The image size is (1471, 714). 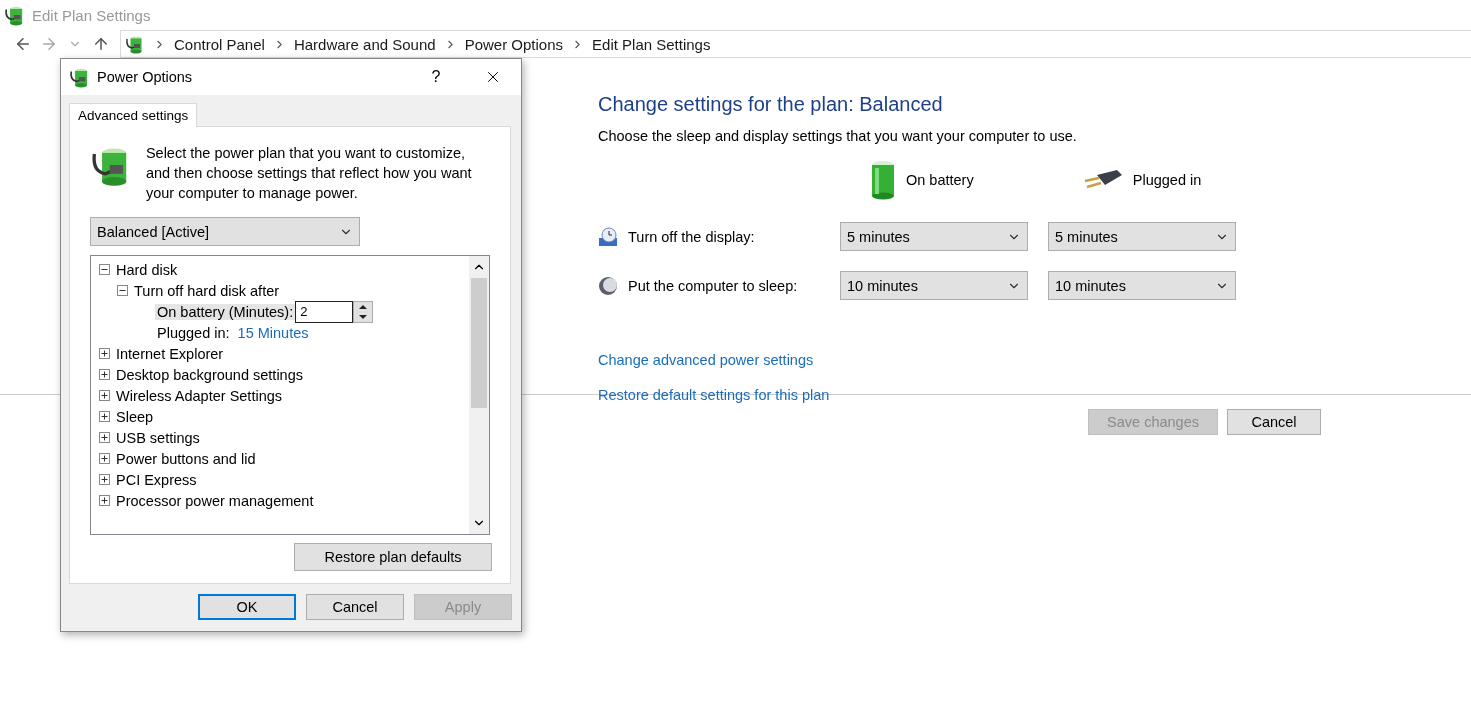 I want to click on settings-link: Restore default settings for this plan, so click(x=714, y=395).